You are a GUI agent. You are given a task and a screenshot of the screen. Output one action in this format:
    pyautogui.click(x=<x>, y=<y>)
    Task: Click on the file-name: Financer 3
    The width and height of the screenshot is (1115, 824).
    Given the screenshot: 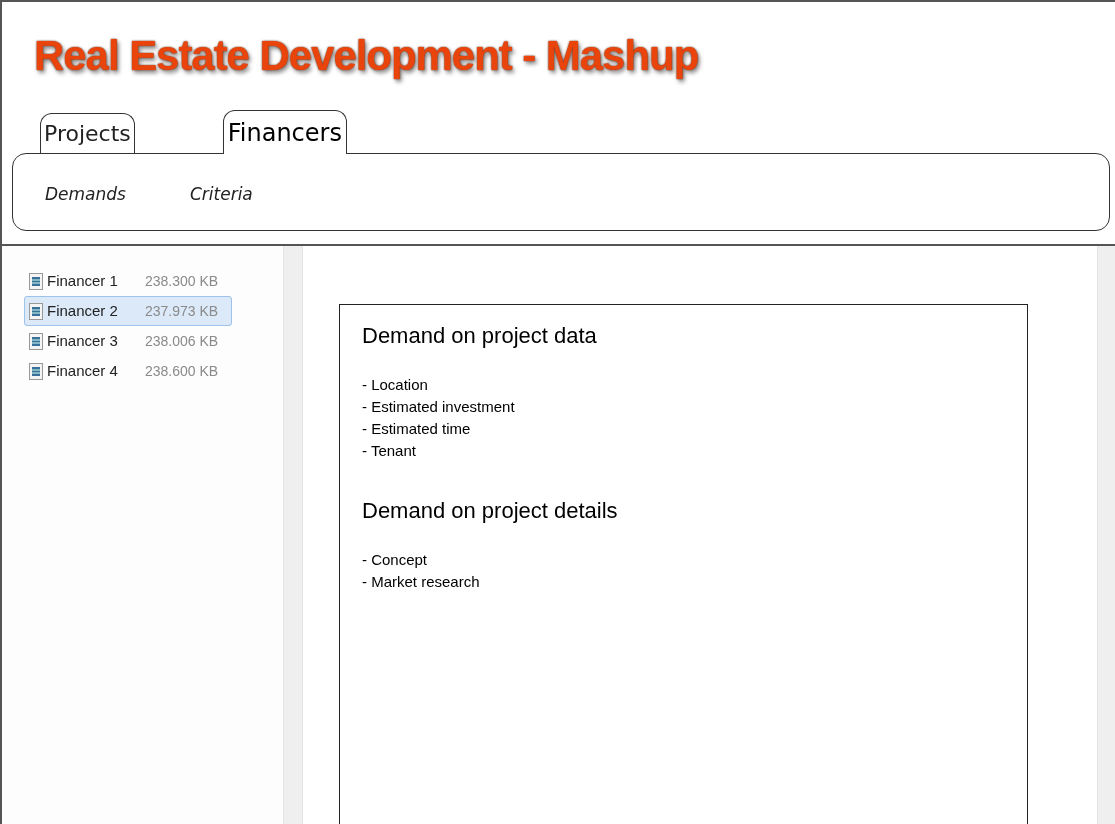 What is the action you would take?
    pyautogui.click(x=83, y=340)
    